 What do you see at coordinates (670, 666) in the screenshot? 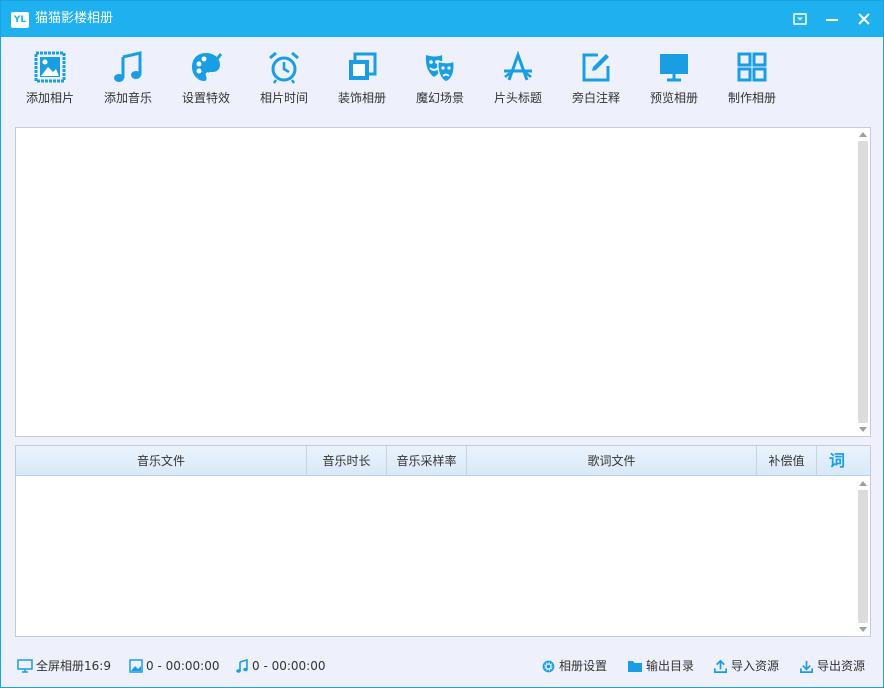
I see `output-directory-label: 输出目录` at bounding box center [670, 666].